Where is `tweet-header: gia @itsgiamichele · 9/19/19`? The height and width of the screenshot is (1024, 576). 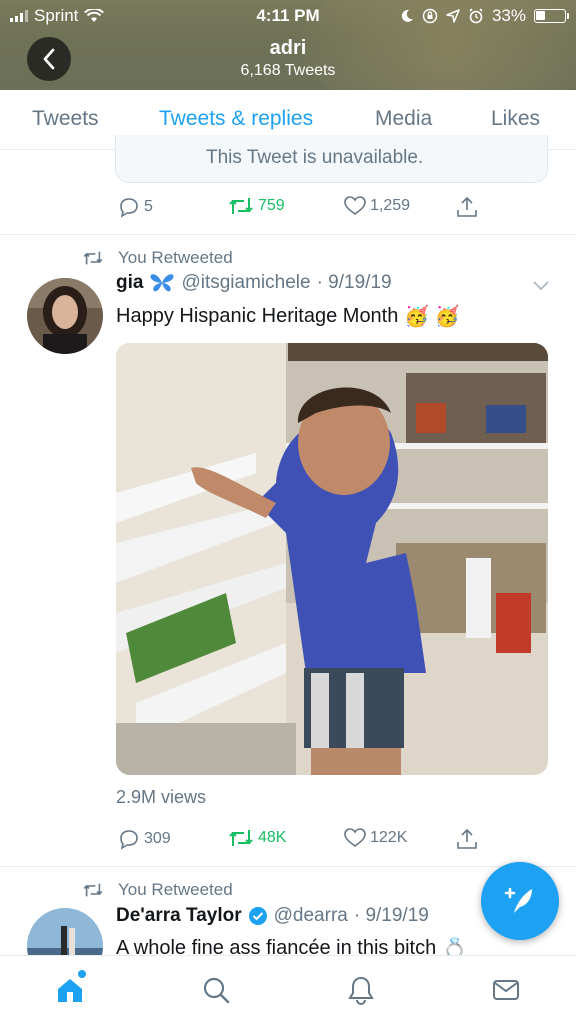
tweet-header: gia @itsgiamichele · 9/19/19 is located at coordinates (254, 283).